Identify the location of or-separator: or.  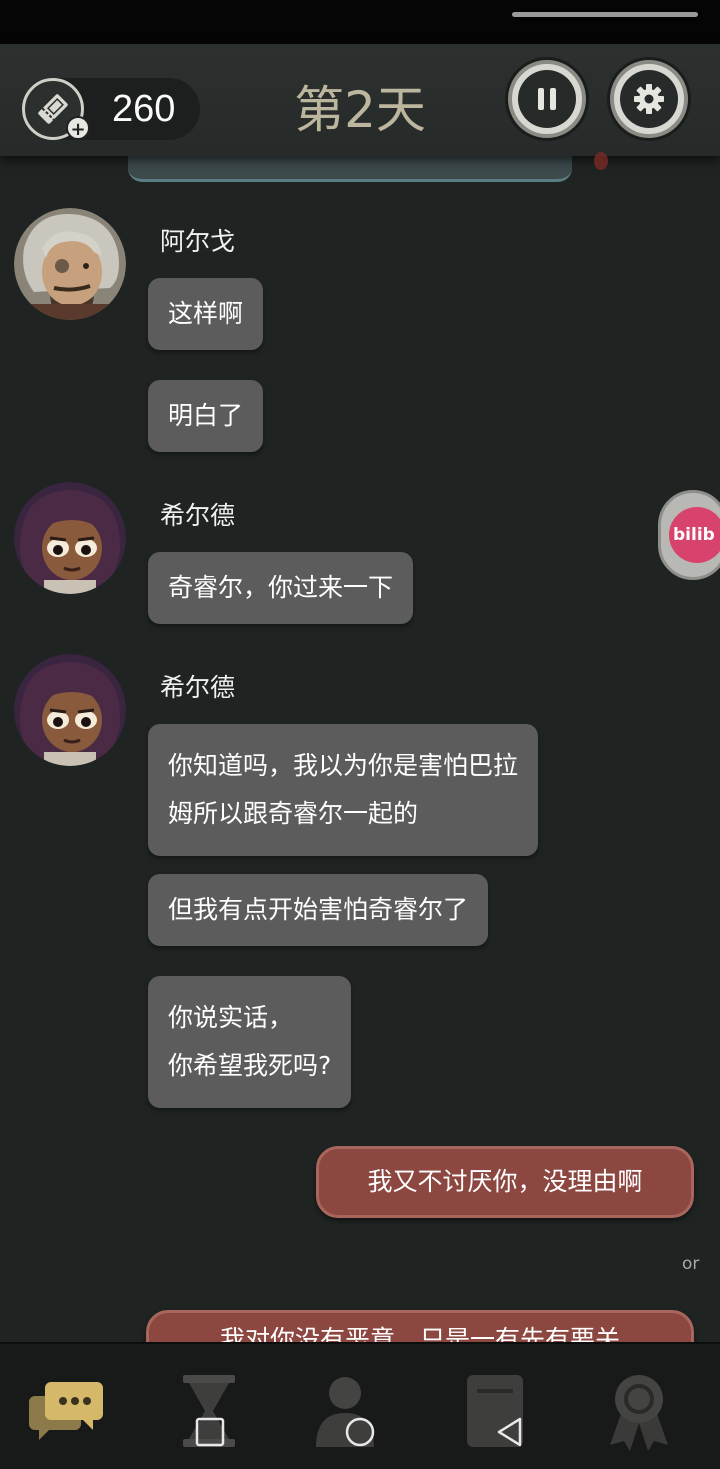
(691, 1264).